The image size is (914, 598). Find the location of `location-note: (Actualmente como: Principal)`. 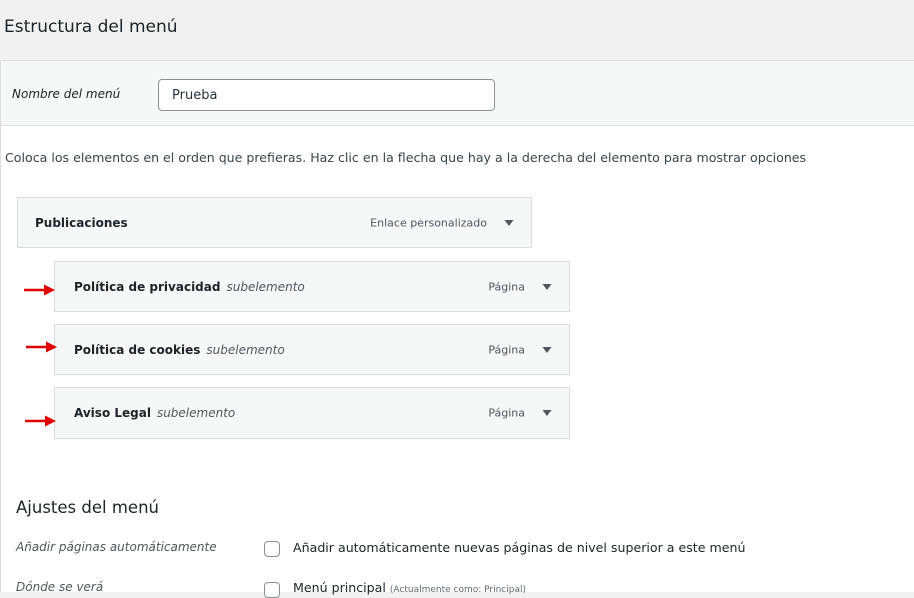

location-note: (Actualmente como: Principal) is located at coordinates (457, 590).